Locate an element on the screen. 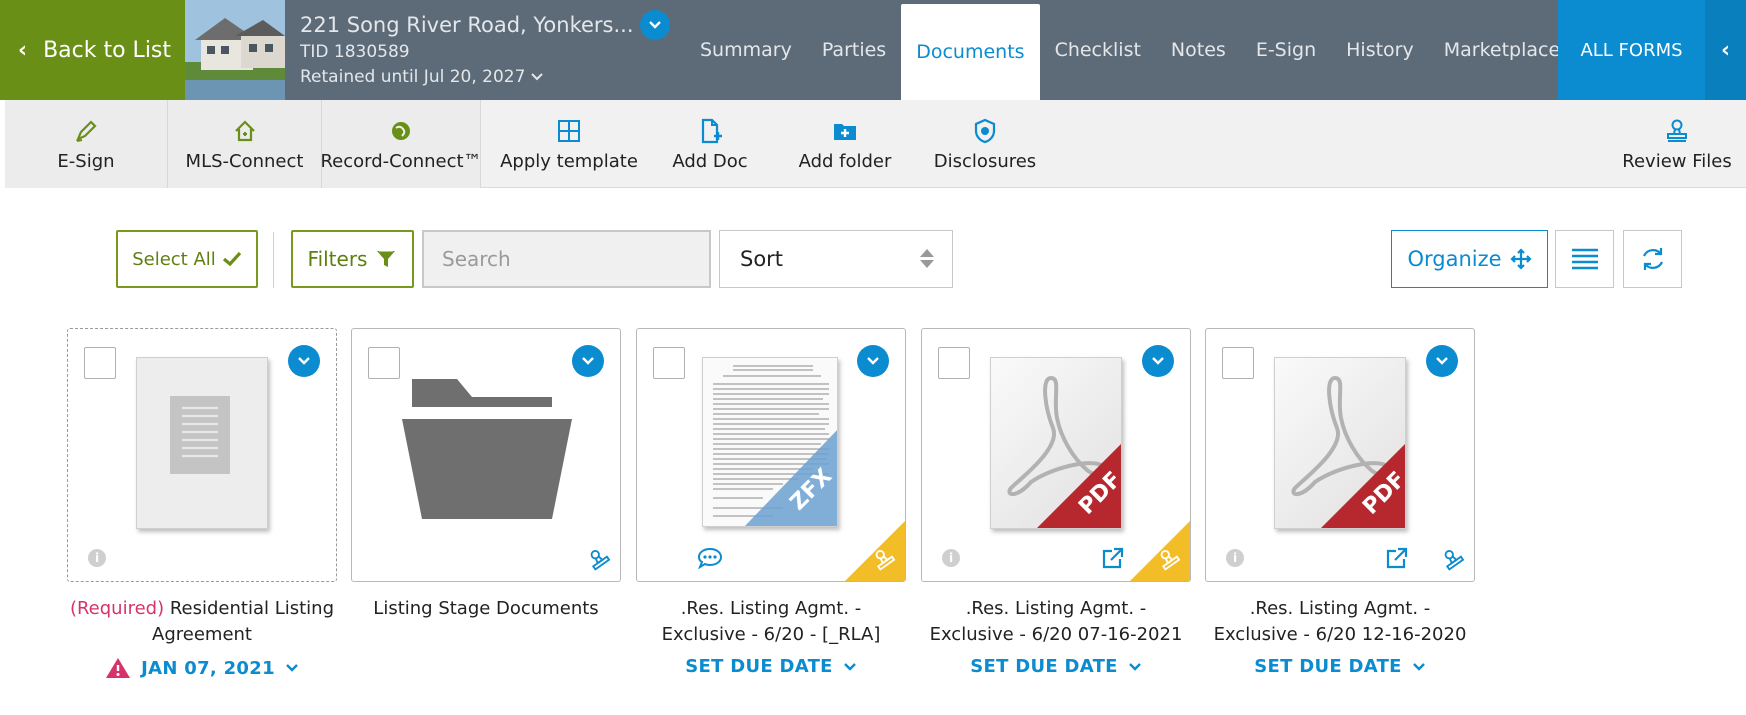 The height and width of the screenshot is (715, 1746). refresh-icon is located at coordinates (1652, 259).